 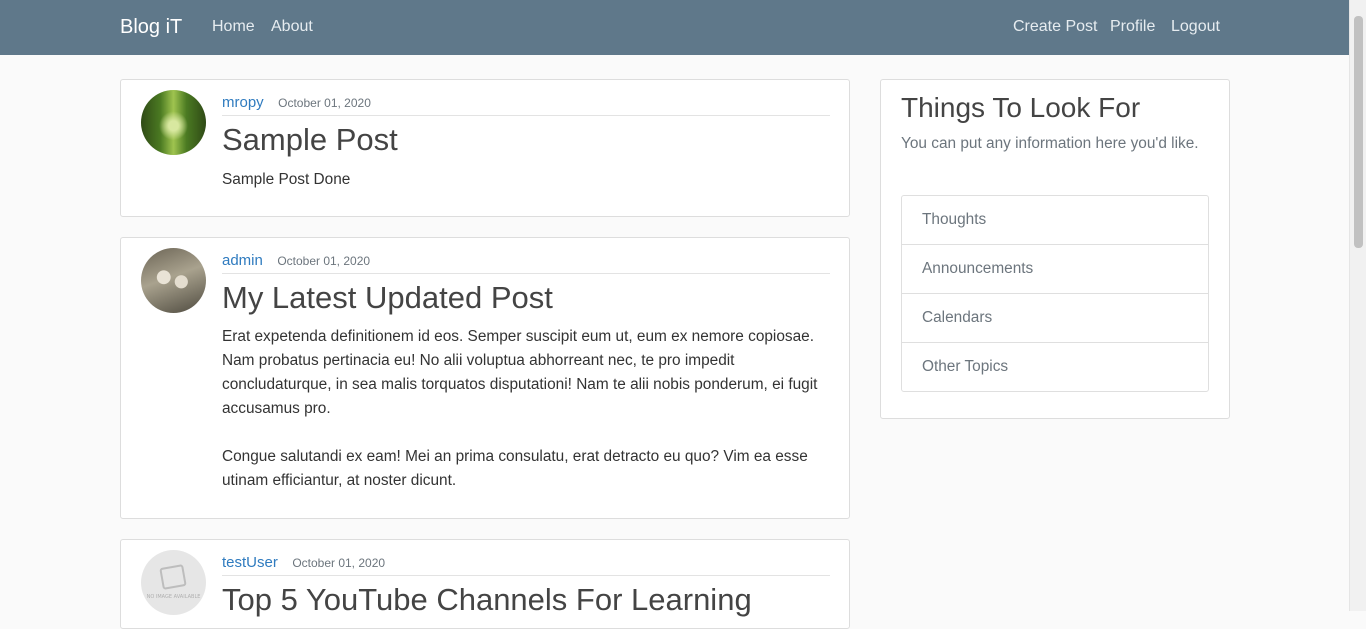 What do you see at coordinates (1055, 367) in the screenshot?
I see `sidebar-item-other-topics: Other Topics` at bounding box center [1055, 367].